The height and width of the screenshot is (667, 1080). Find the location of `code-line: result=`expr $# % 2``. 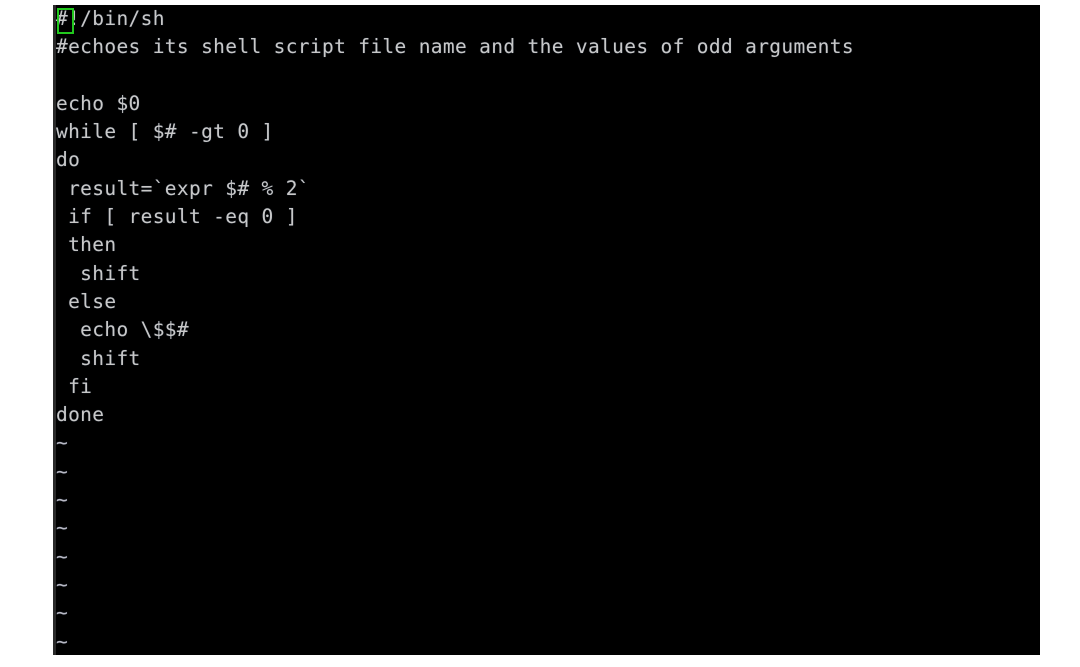

code-line: result=`expr $# % 2` is located at coordinates (183, 188).